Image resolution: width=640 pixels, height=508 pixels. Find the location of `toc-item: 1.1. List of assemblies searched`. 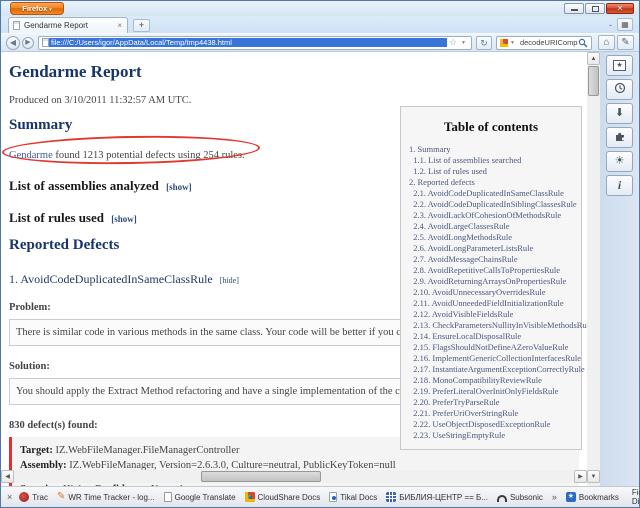

toc-item: 1.1. List of assemblies searched is located at coordinates (491, 160).